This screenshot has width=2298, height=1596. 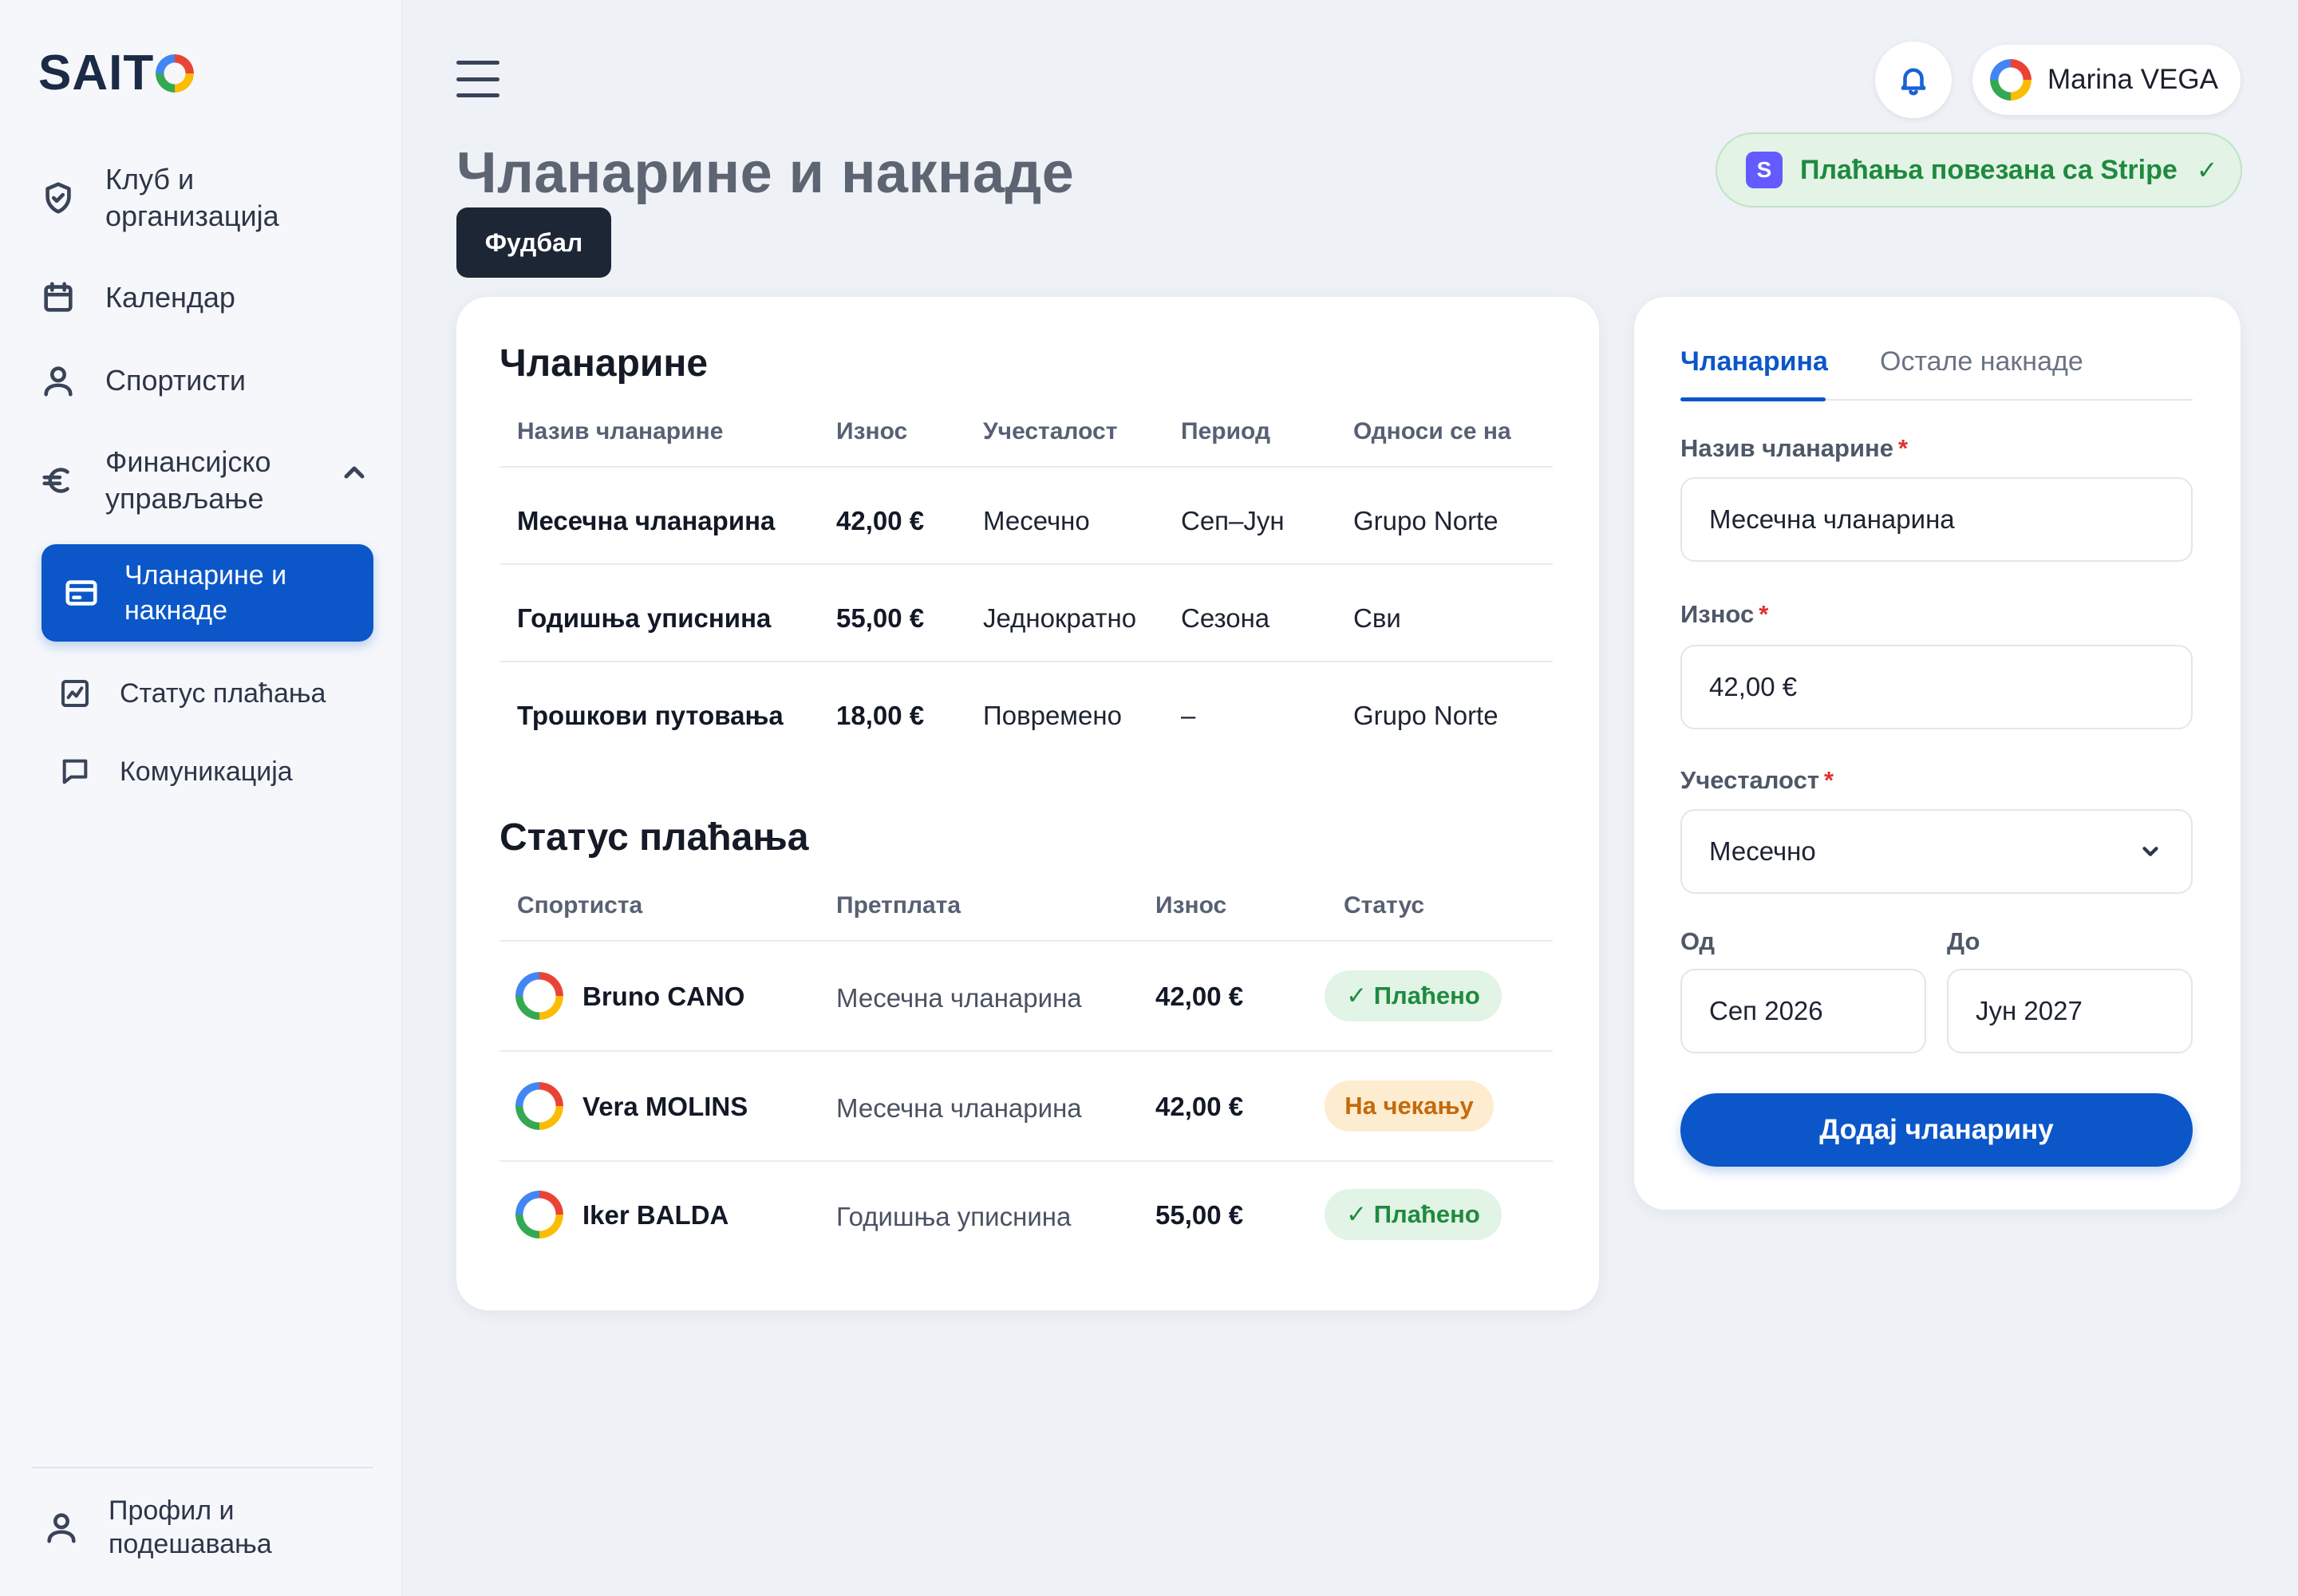 What do you see at coordinates (191, 1544) in the screenshot?
I see `sidebar-item-profile-line2: подешавања` at bounding box center [191, 1544].